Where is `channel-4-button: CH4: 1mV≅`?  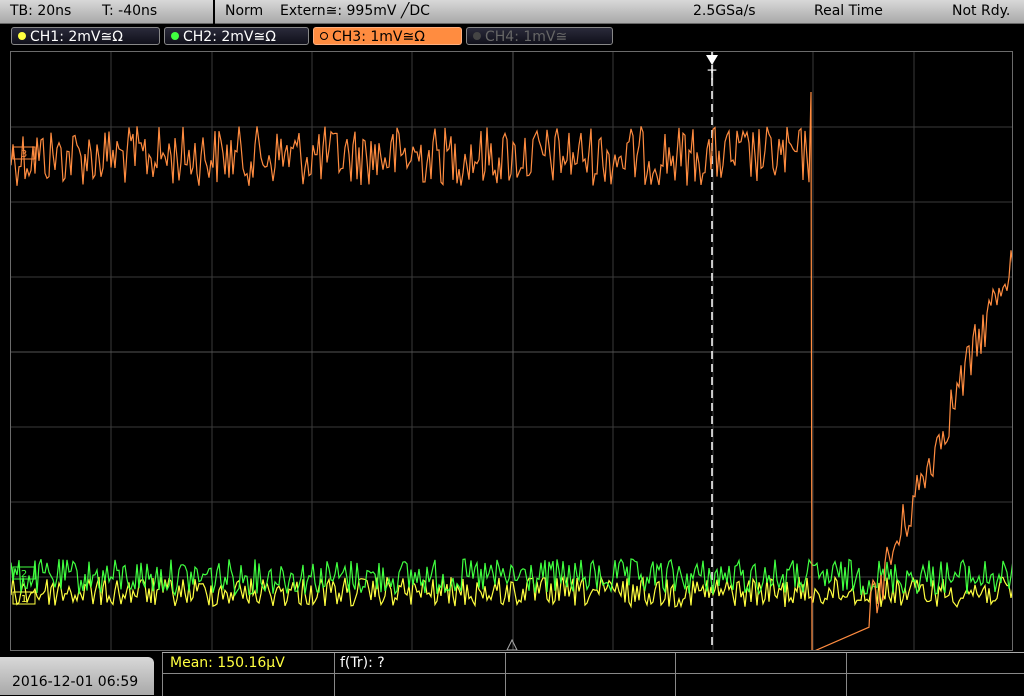 channel-4-button: CH4: 1mV≅ is located at coordinates (539, 36).